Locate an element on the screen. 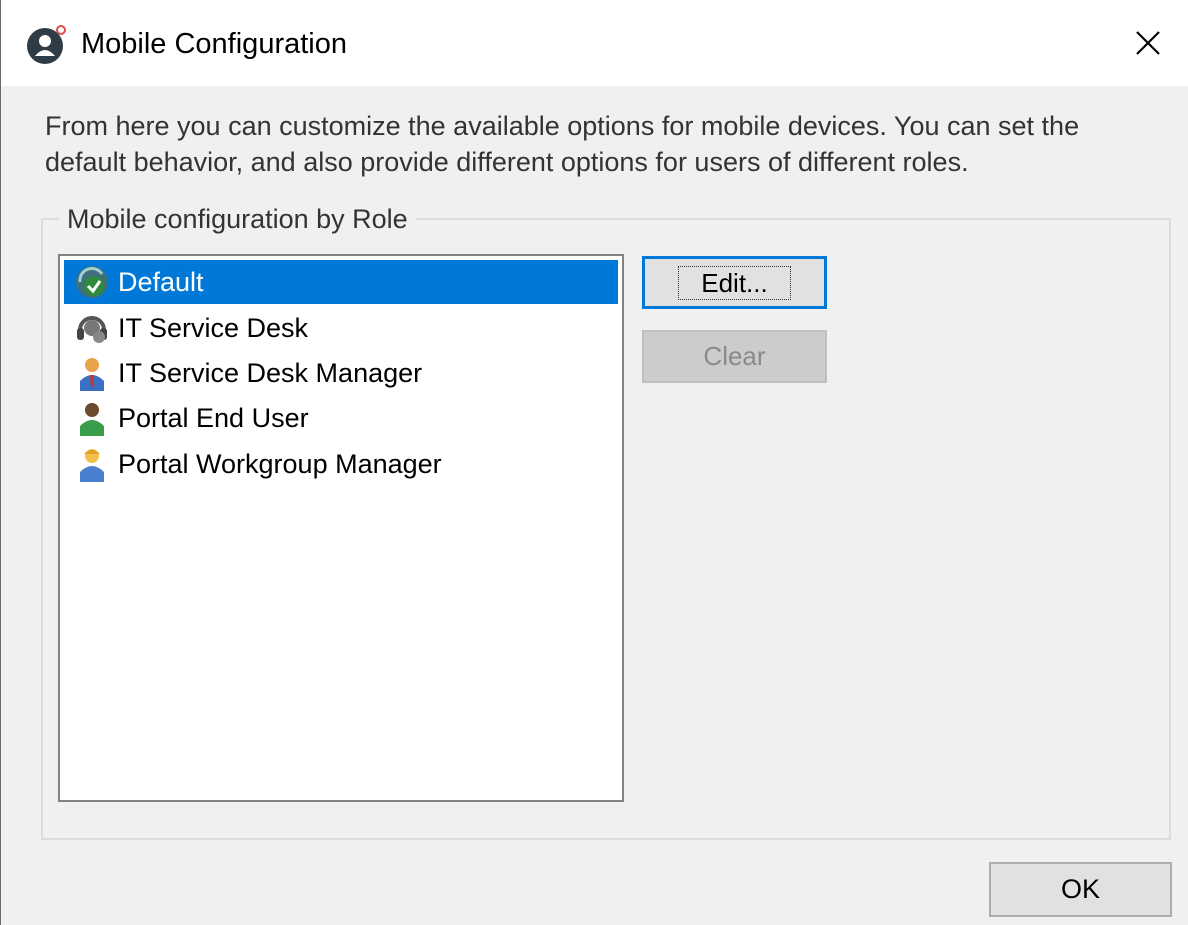 The image size is (1188, 925). headset-icon is located at coordinates (92, 329).